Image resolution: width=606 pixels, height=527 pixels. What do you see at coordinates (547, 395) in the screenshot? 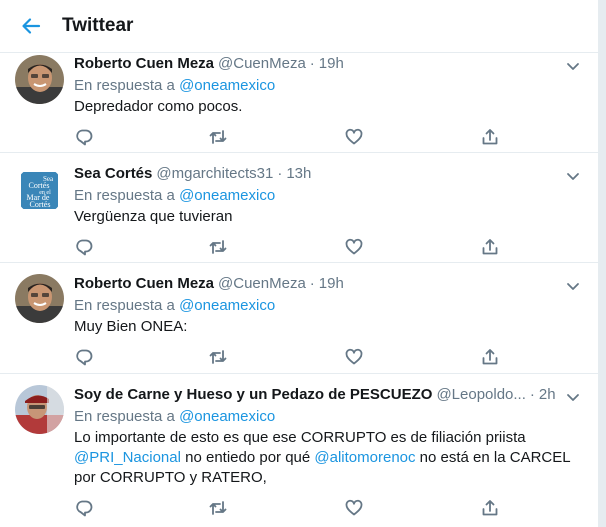
I see `timestamp: 2h` at bounding box center [547, 395].